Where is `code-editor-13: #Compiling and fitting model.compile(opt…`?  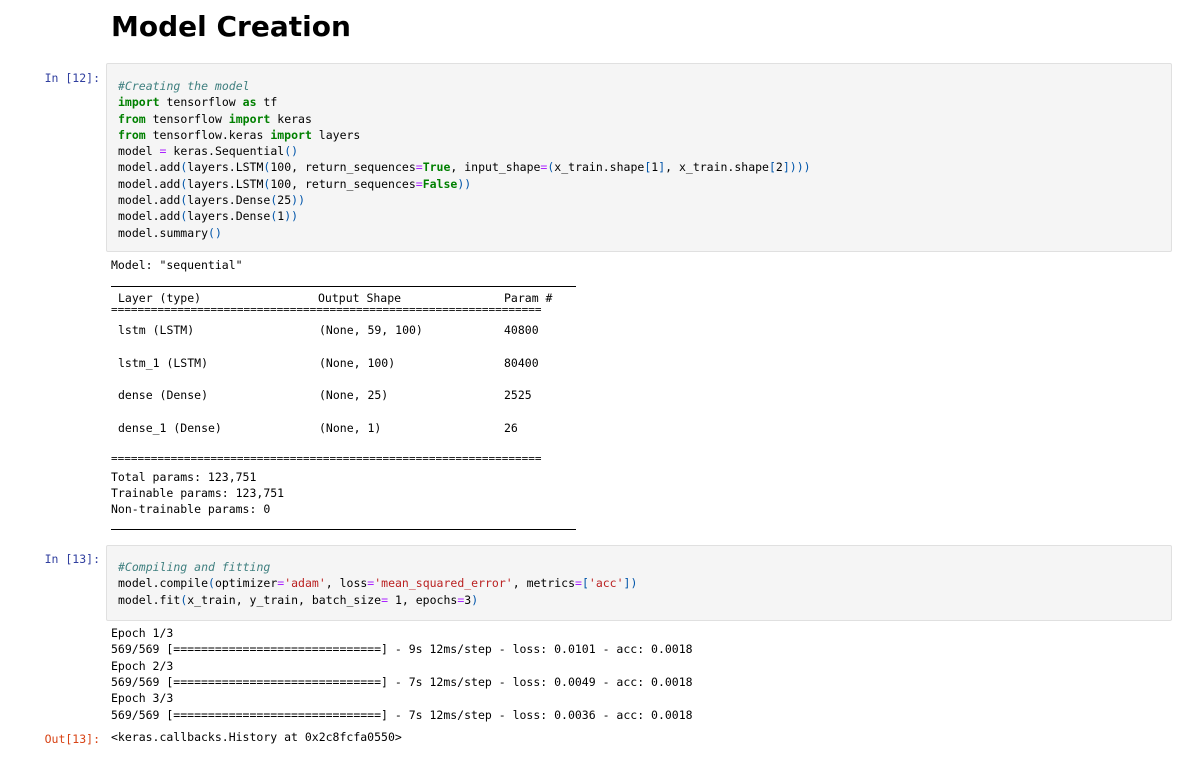 code-editor-13: #Compiling and fitting model.compile(opt… is located at coordinates (639, 577).